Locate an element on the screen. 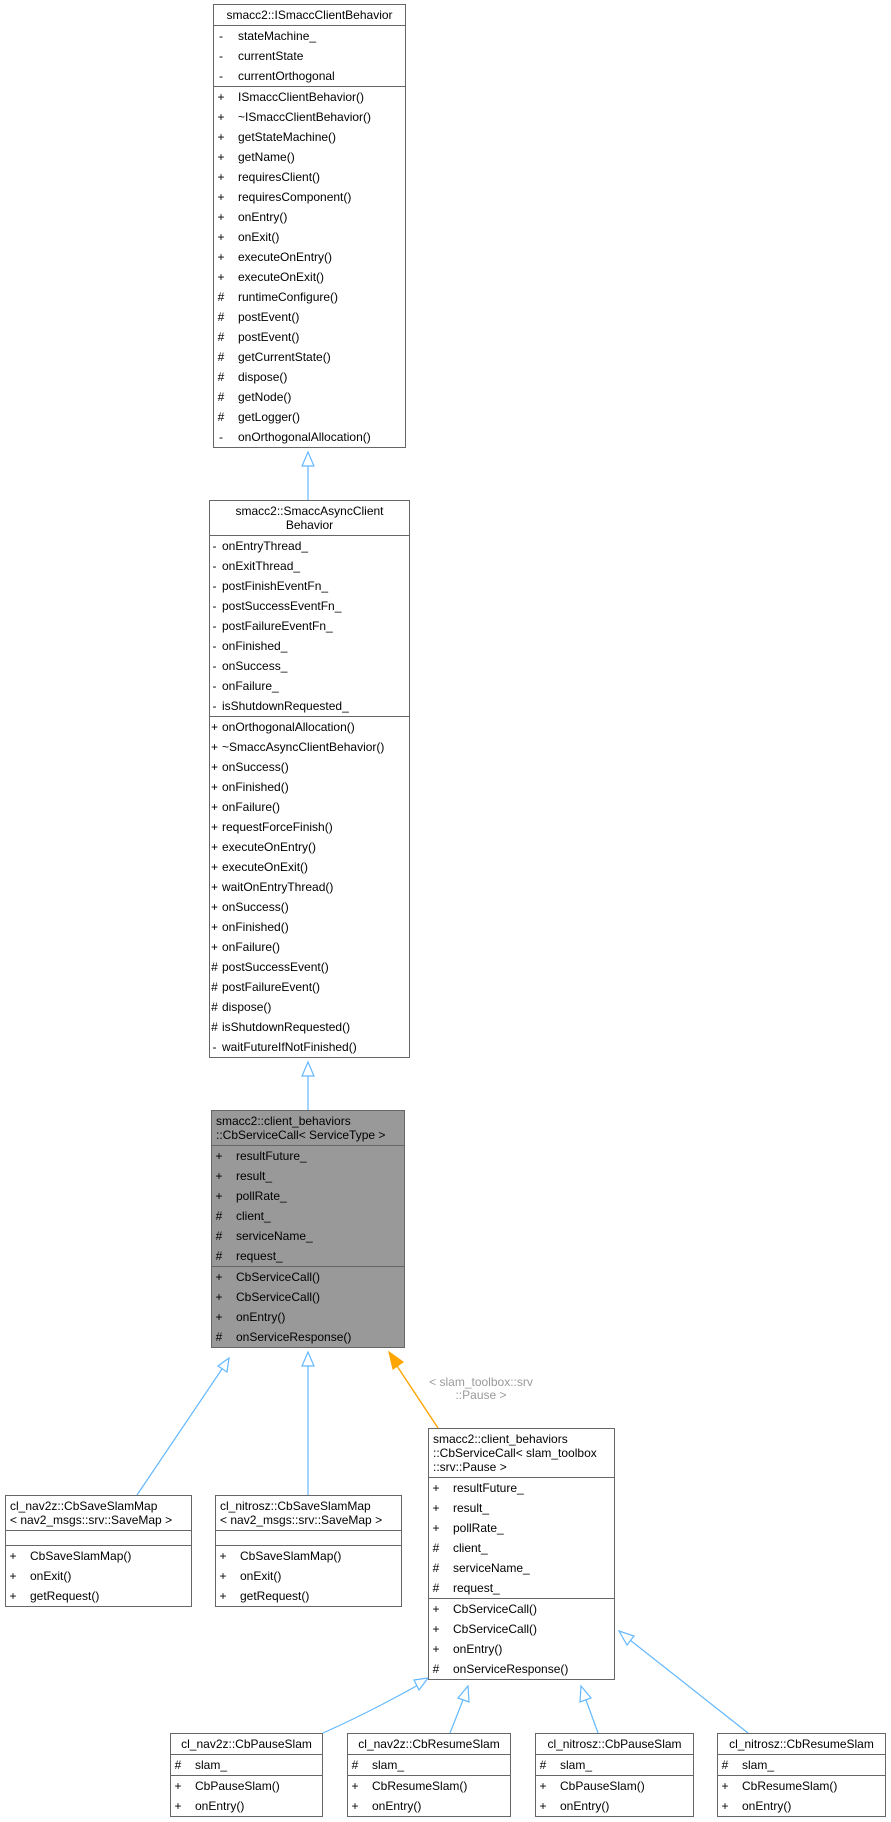  method-row: + getStateMachine() is located at coordinates (309, 137).